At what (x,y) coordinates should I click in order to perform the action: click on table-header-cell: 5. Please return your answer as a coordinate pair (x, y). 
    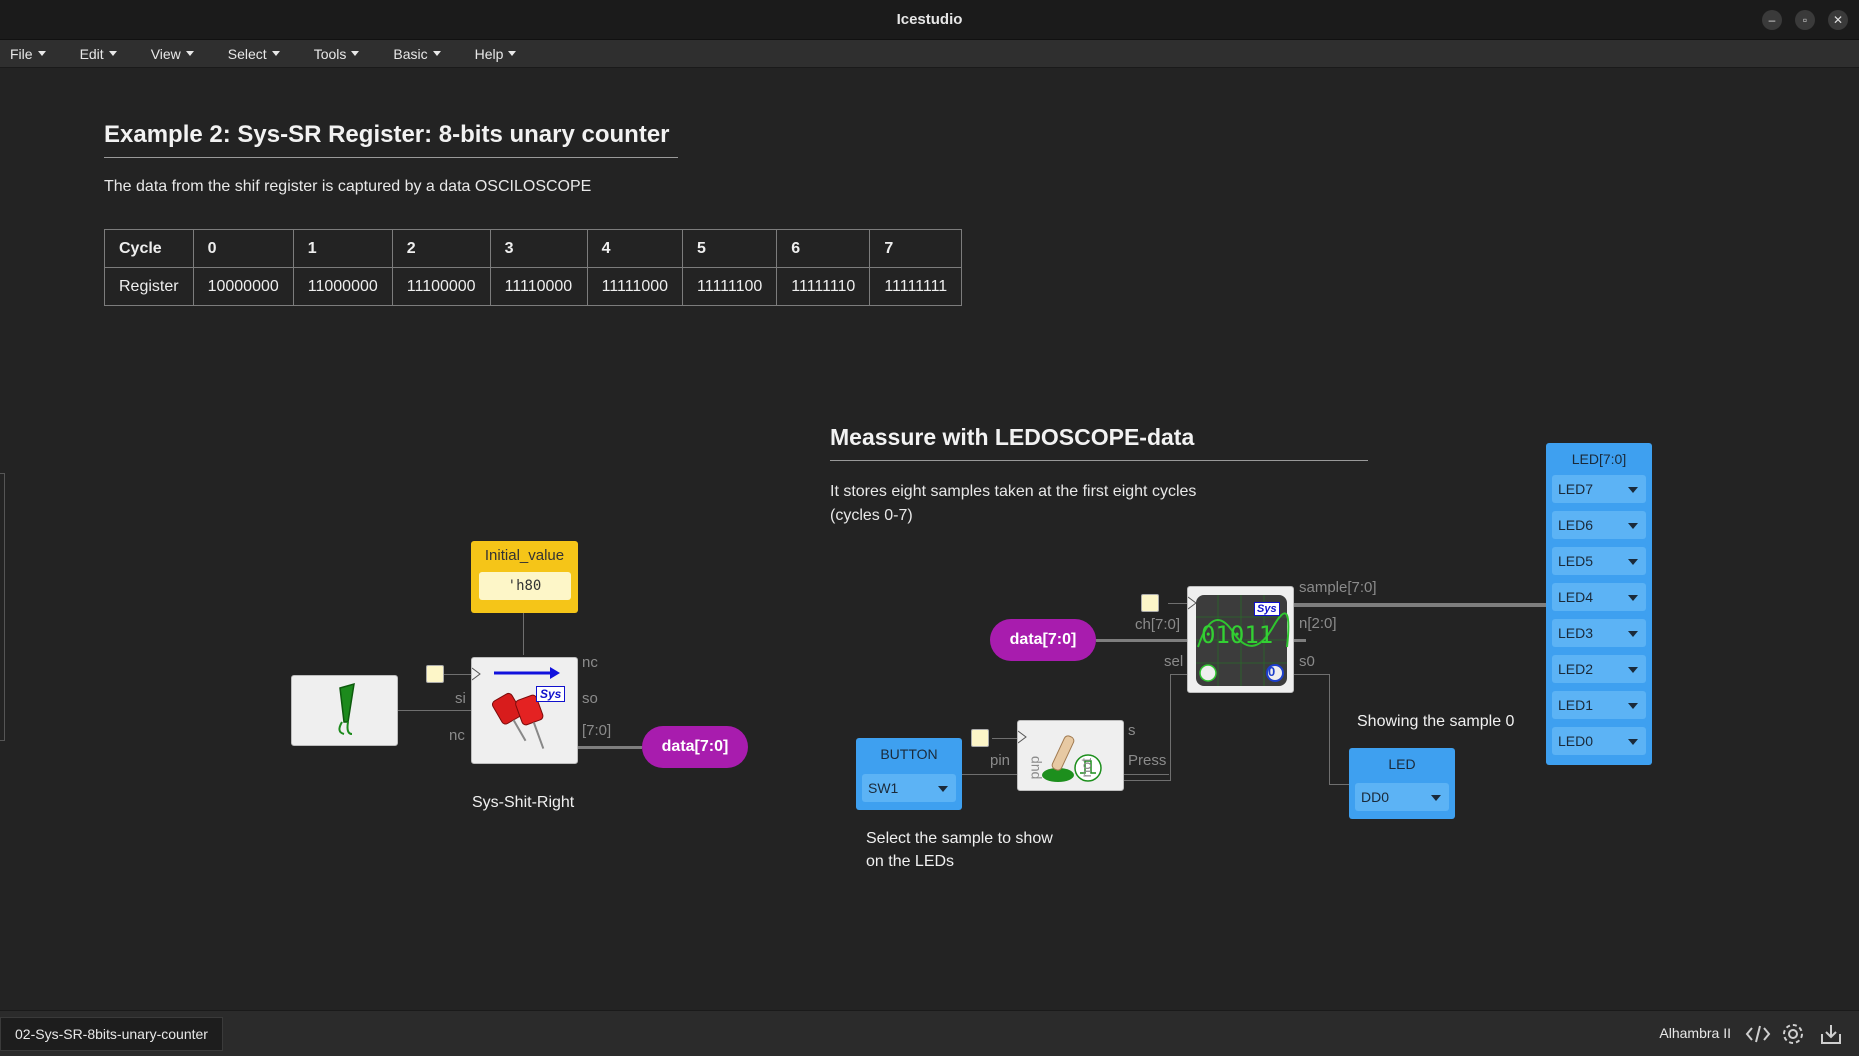
    Looking at the image, I should click on (730, 248).